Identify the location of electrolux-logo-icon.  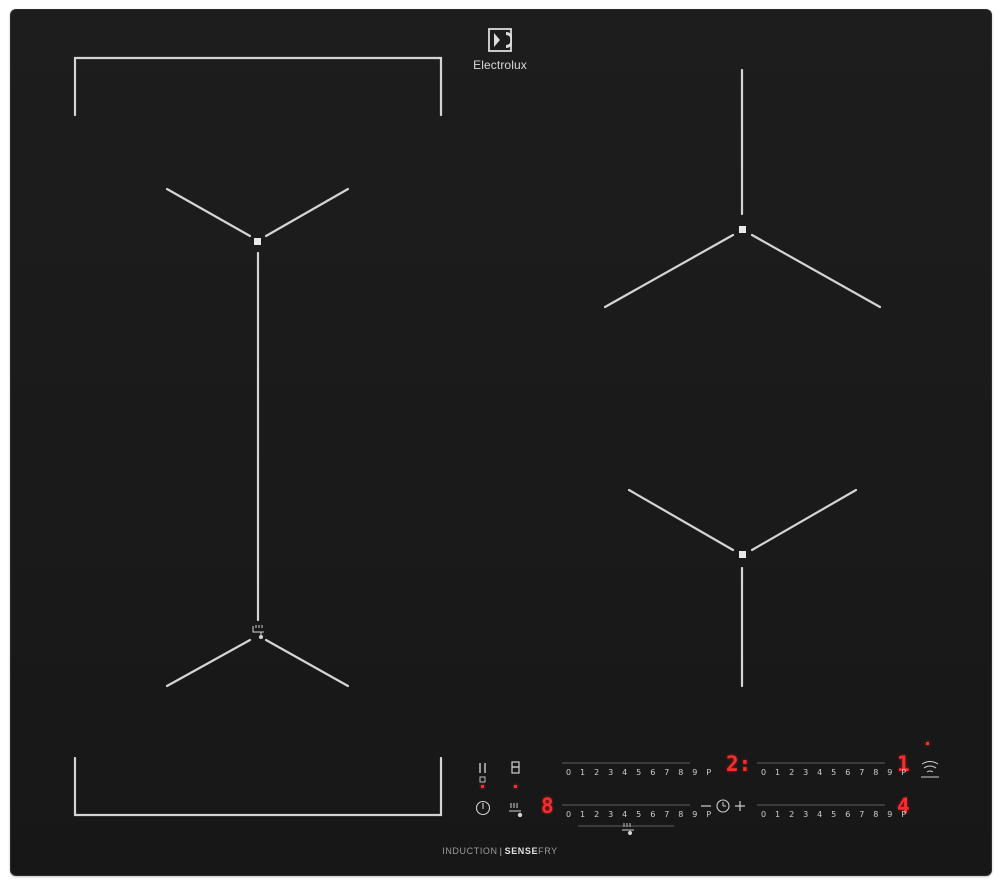
(500, 40).